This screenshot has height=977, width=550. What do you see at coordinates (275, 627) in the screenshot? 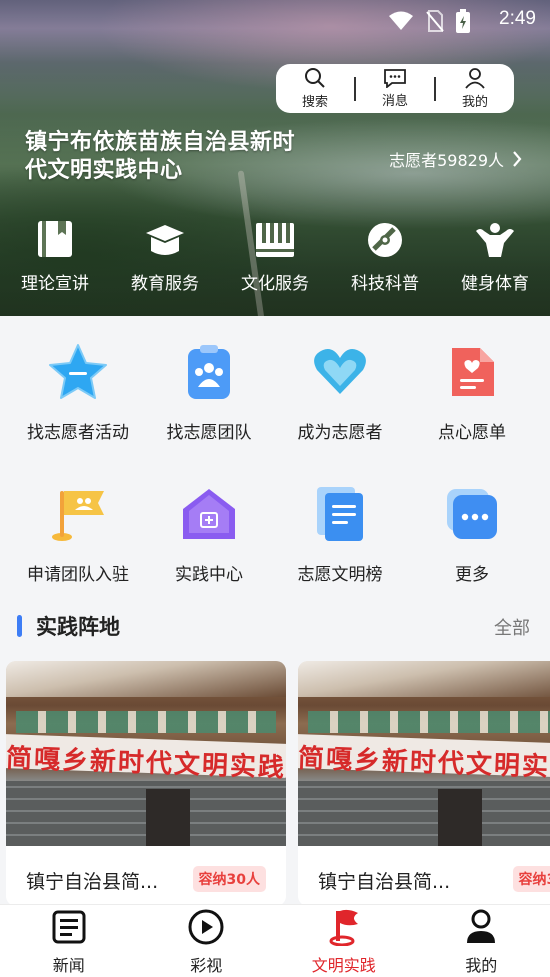
I see `practice-section-header: 实践阵地 全部` at bounding box center [275, 627].